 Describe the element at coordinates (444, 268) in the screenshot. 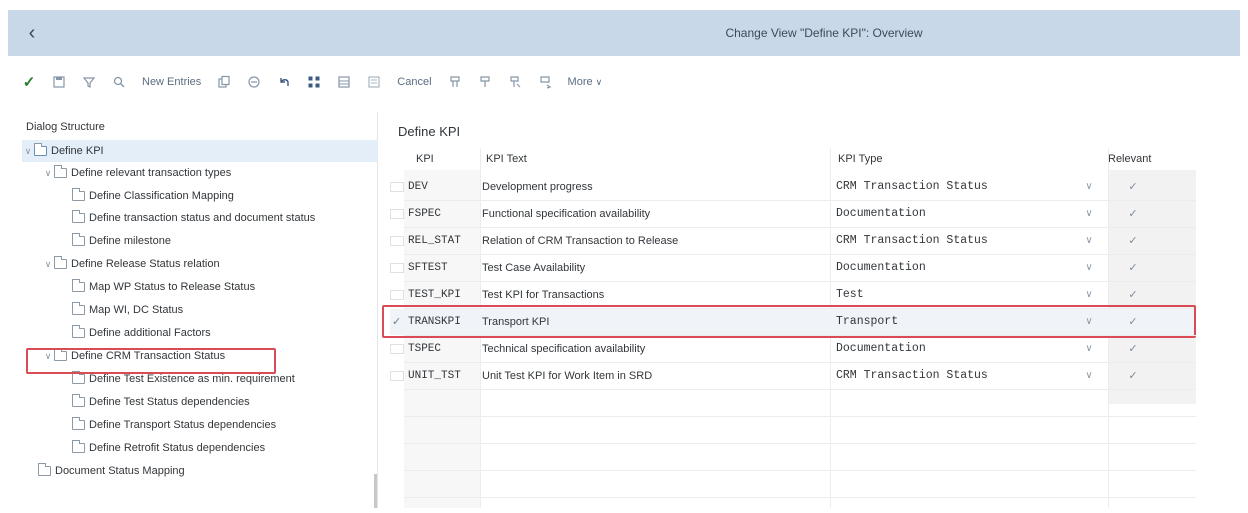

I see `kpi-cell: SFTEST` at that location.